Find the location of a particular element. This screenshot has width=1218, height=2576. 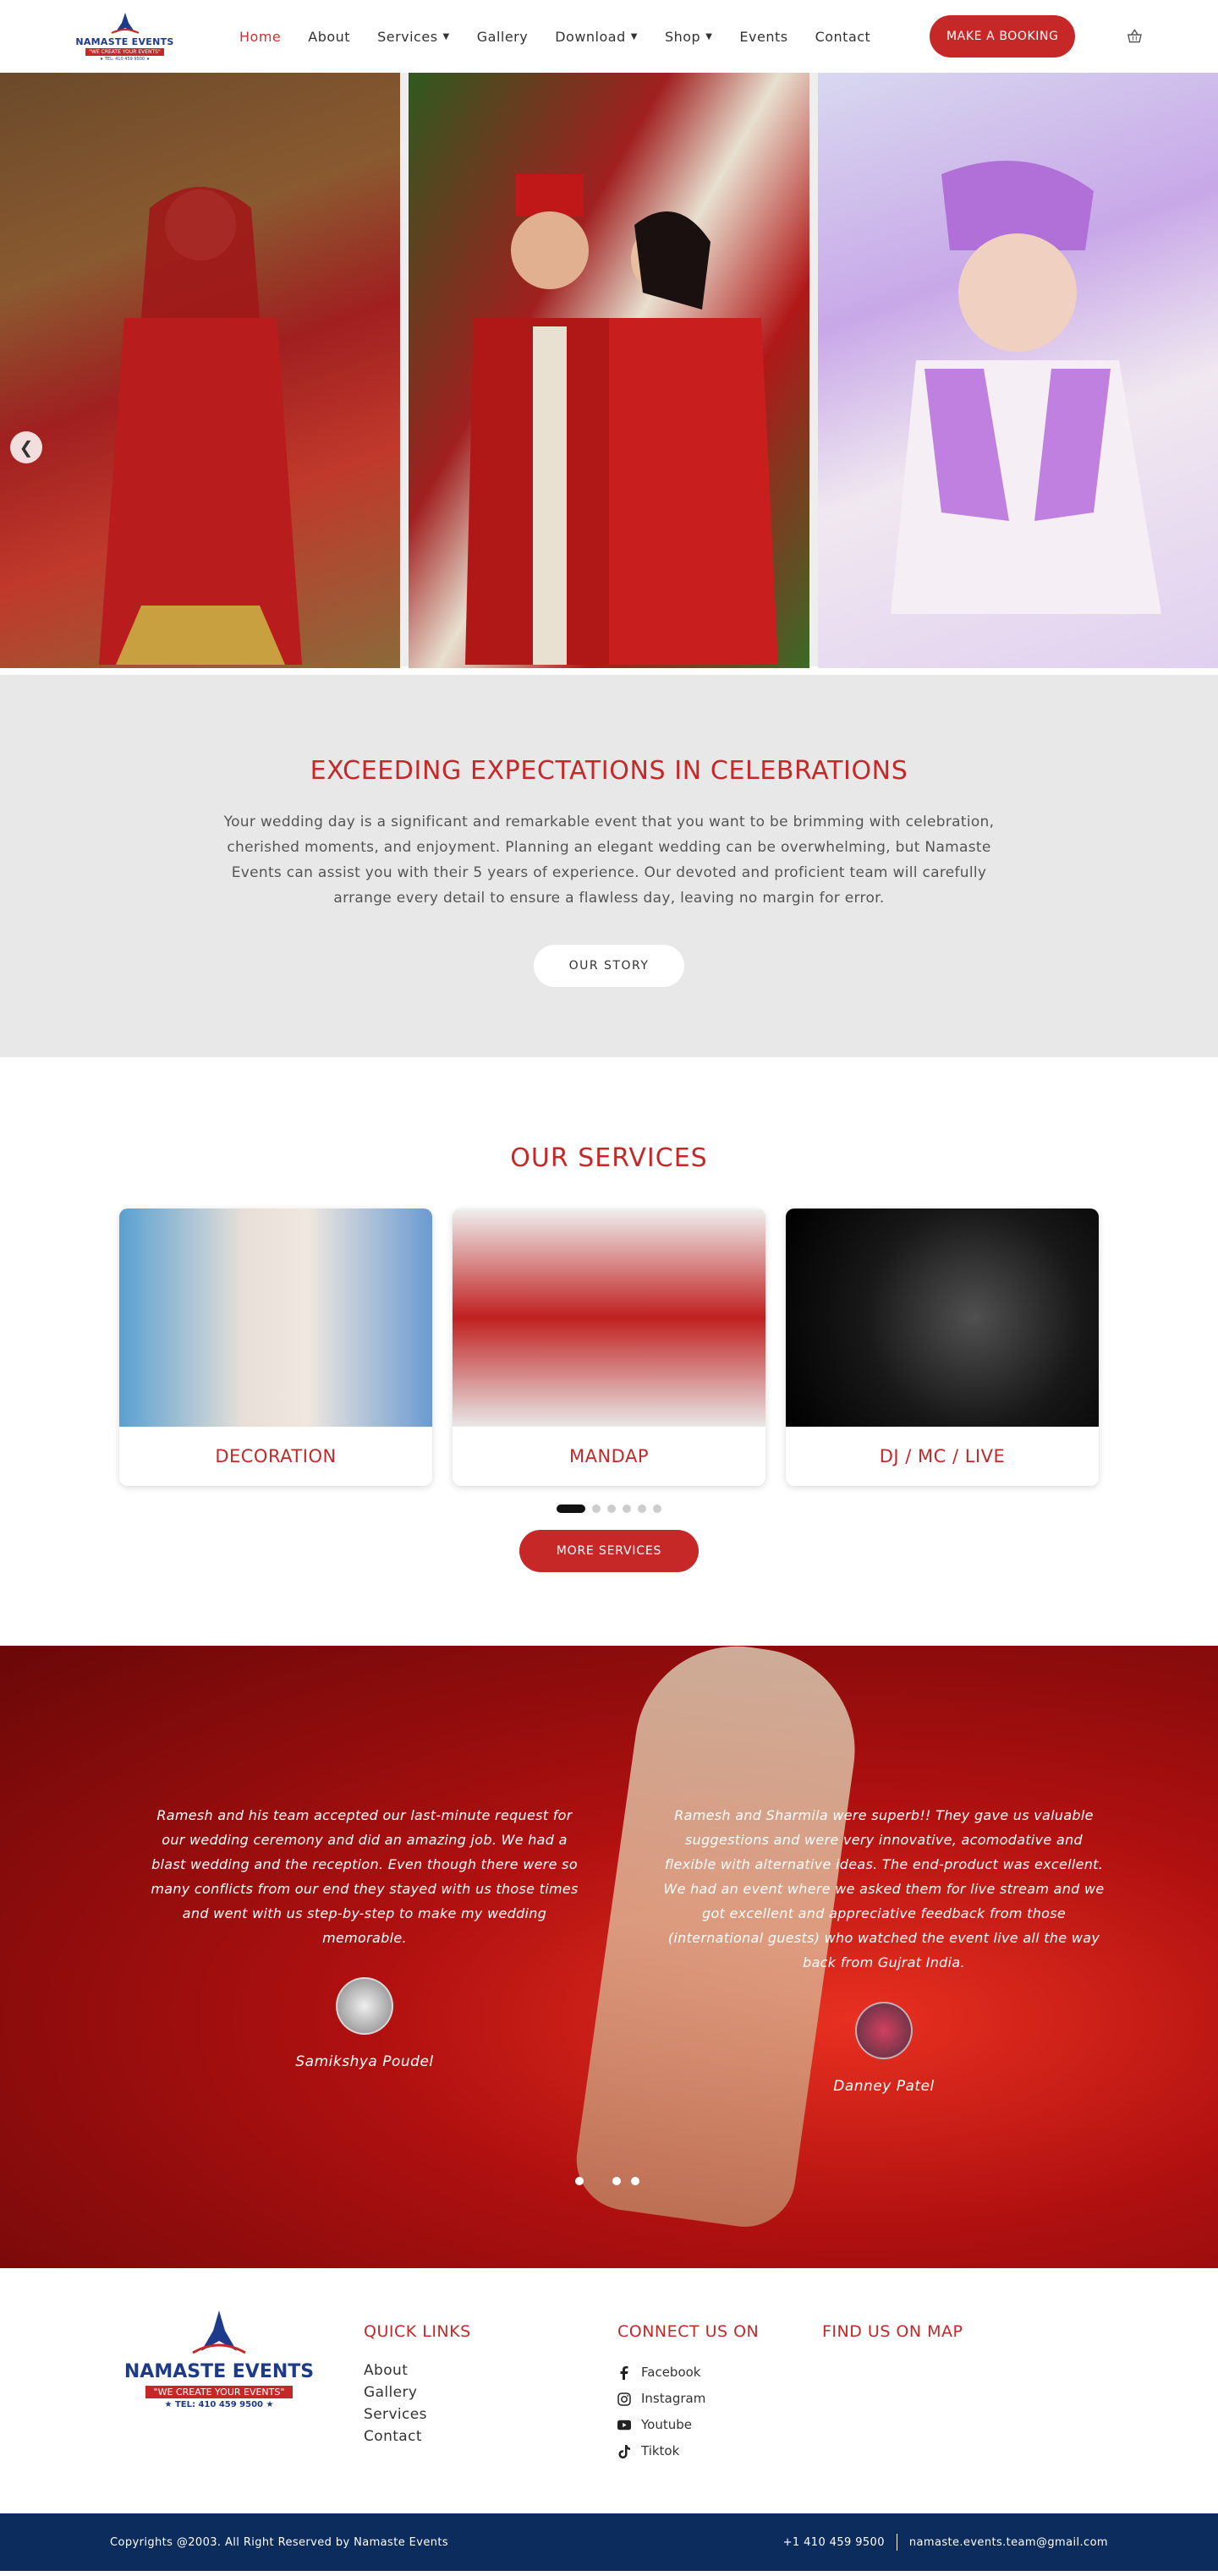

footer-phone: +1 410 459 9500 is located at coordinates (834, 2542).